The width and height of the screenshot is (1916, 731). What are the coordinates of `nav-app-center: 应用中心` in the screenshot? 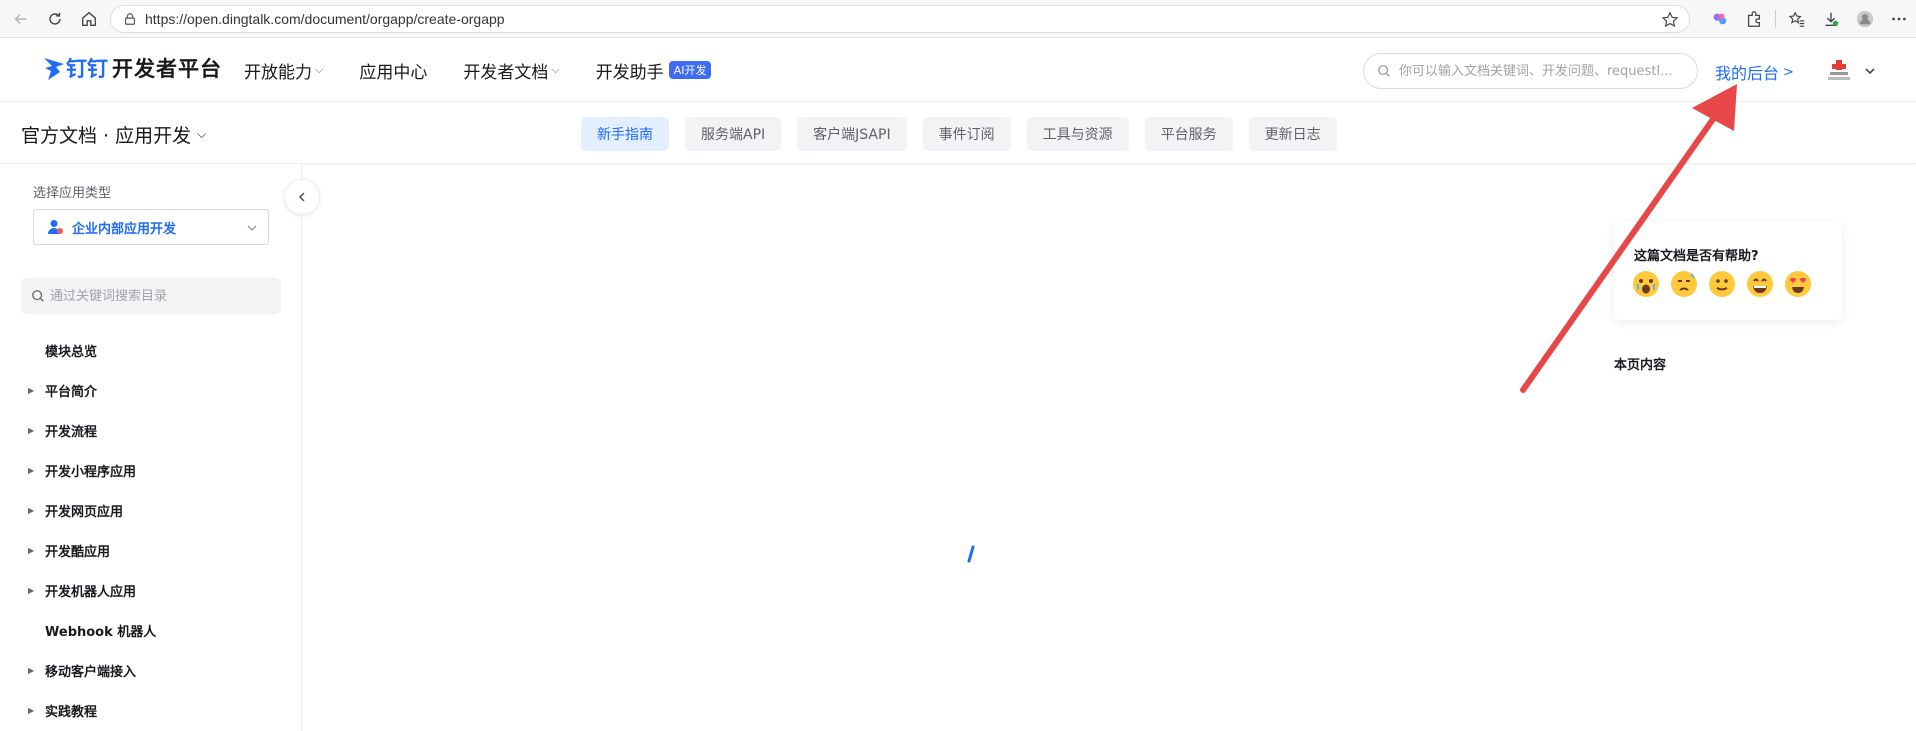 It's located at (393, 70).